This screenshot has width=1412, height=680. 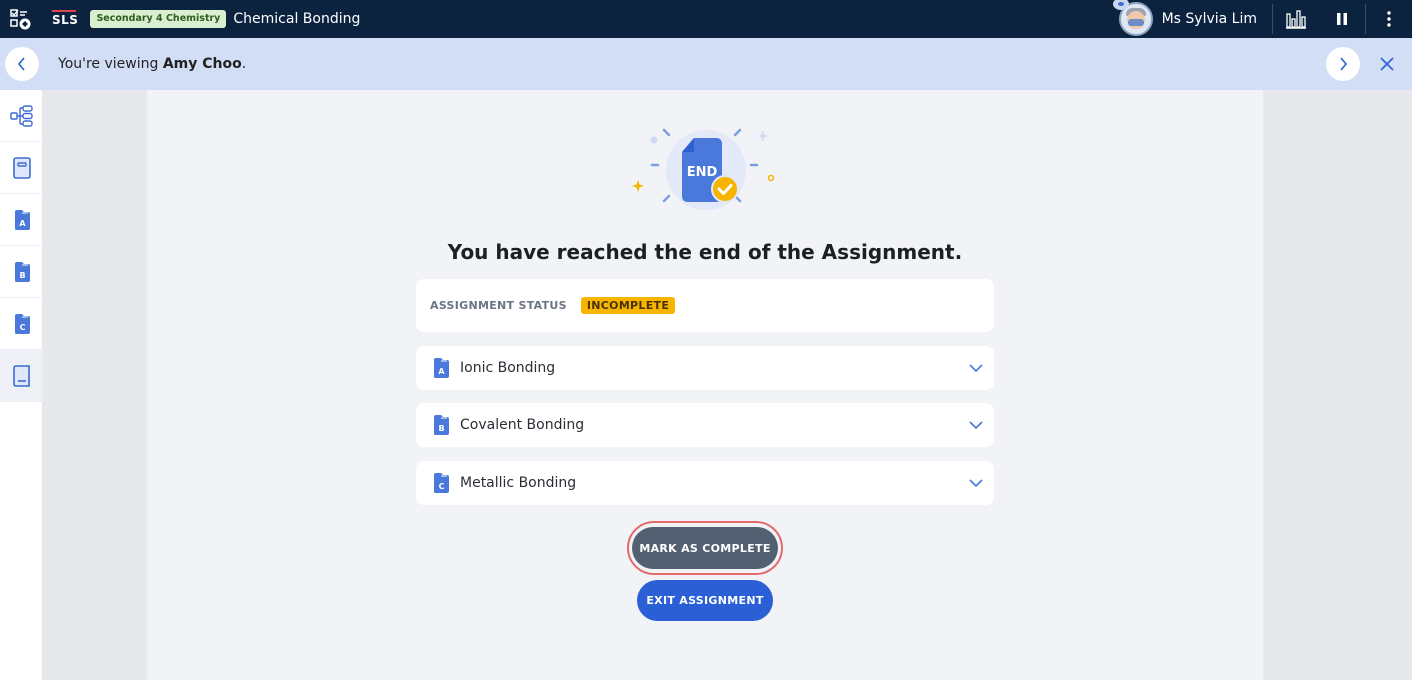 What do you see at coordinates (522, 425) in the screenshot?
I see `section-title: Covalent Bonding` at bounding box center [522, 425].